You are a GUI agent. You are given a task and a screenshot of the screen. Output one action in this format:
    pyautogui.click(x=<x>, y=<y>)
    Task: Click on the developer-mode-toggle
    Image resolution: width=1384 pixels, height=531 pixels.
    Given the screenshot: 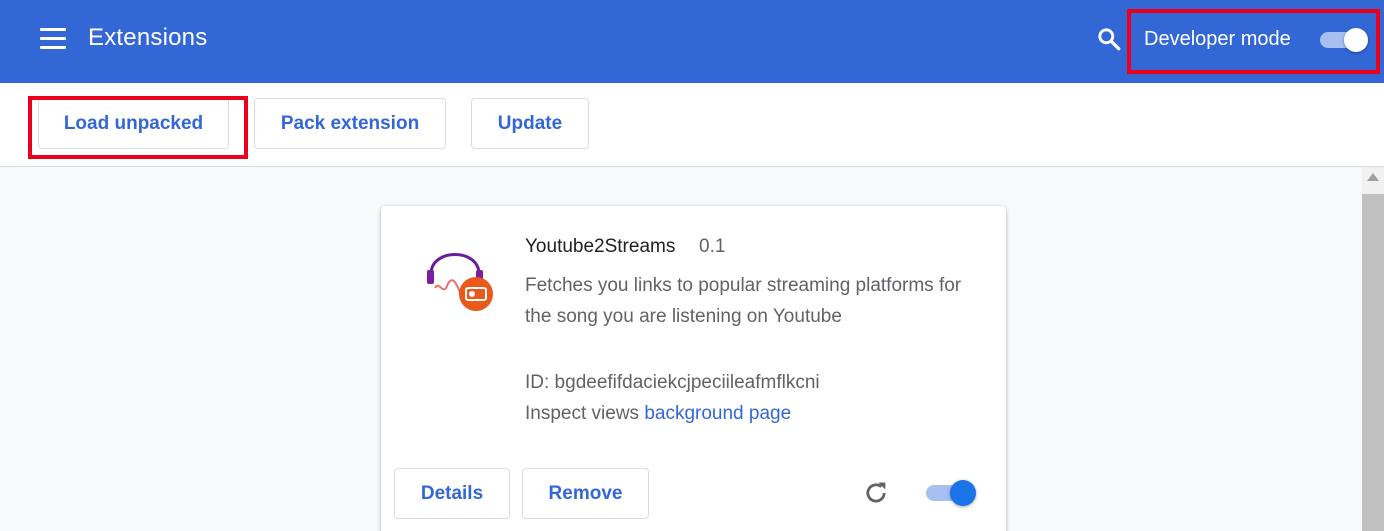 What is the action you would take?
    pyautogui.click(x=1344, y=40)
    